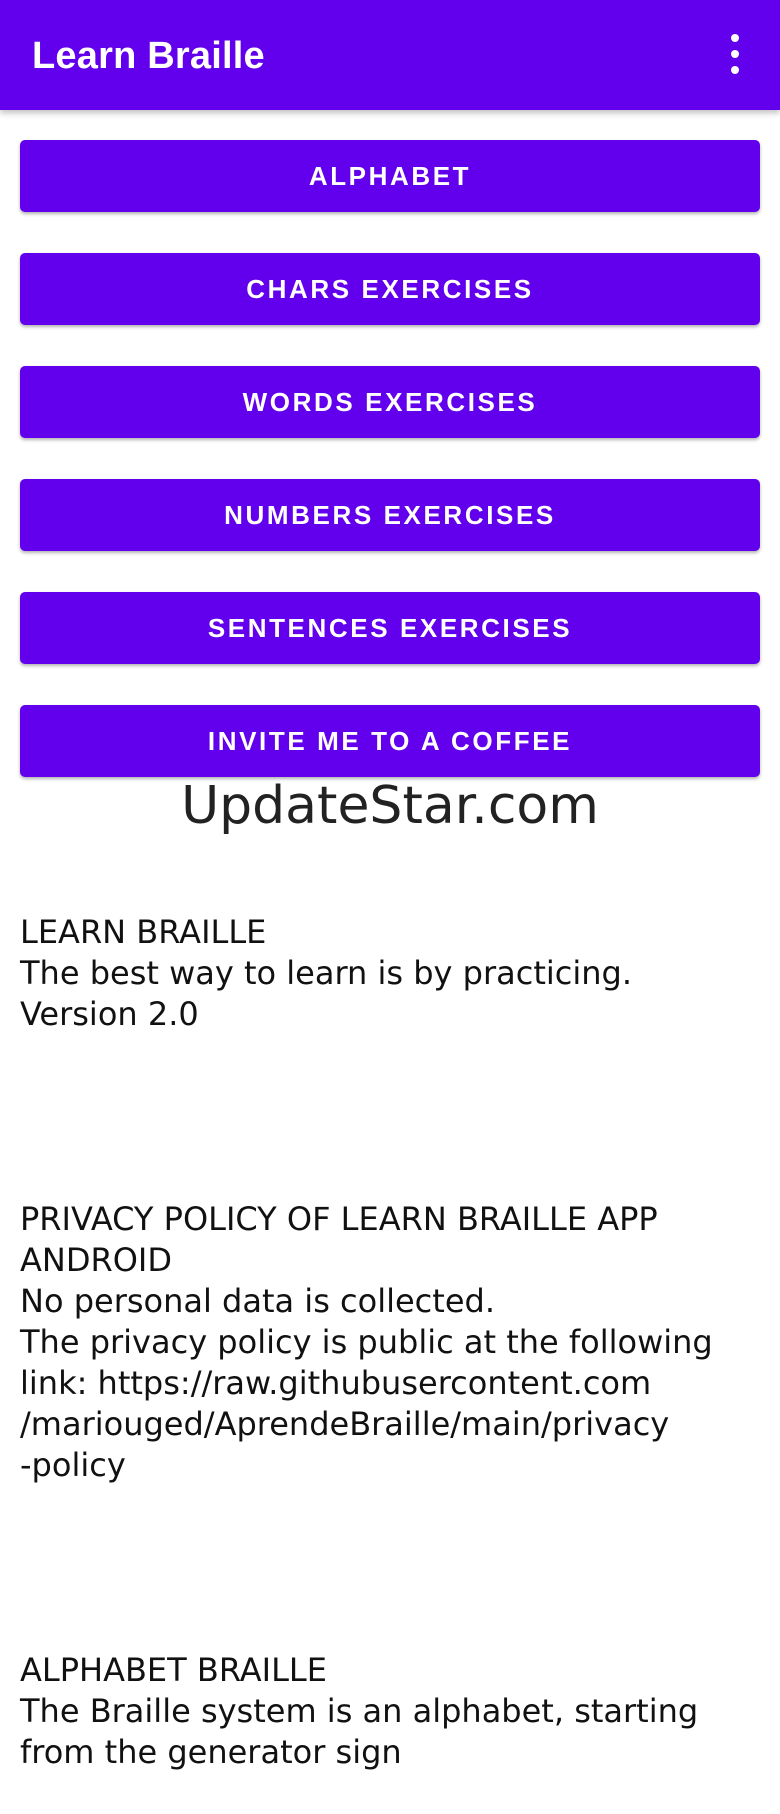 The image size is (780, 1814). I want to click on alphabet-button: ALPHABET, so click(390, 176).